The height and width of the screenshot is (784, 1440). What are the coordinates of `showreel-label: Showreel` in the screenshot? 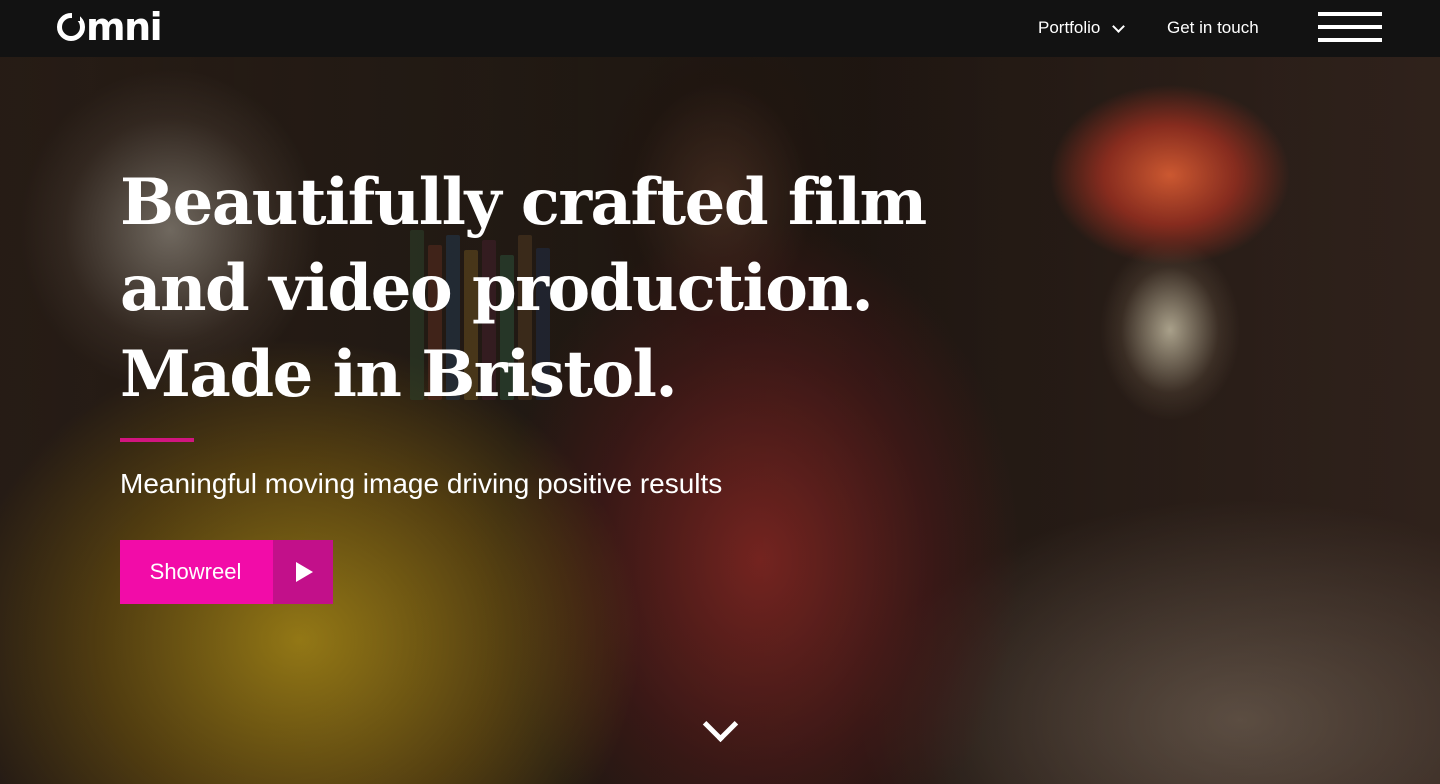 It's located at (196, 572).